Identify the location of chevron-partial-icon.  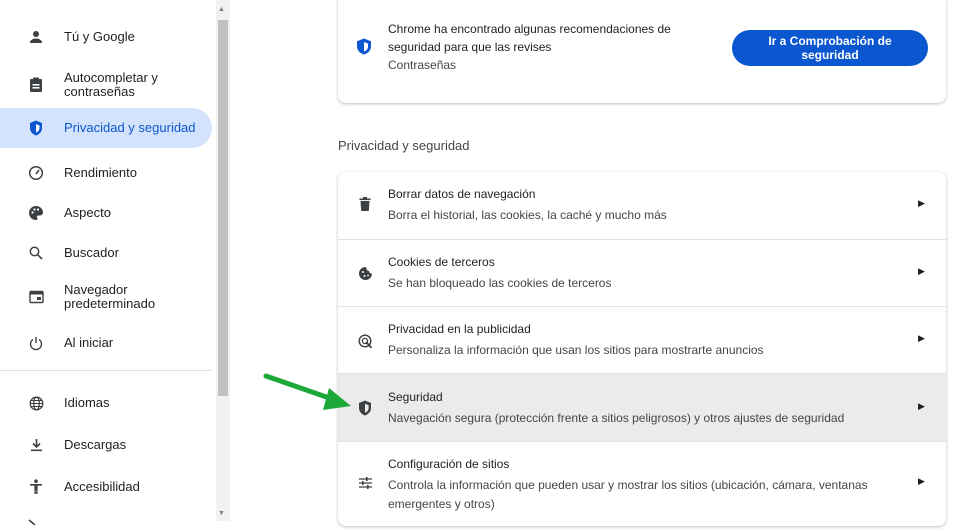
(34, 519).